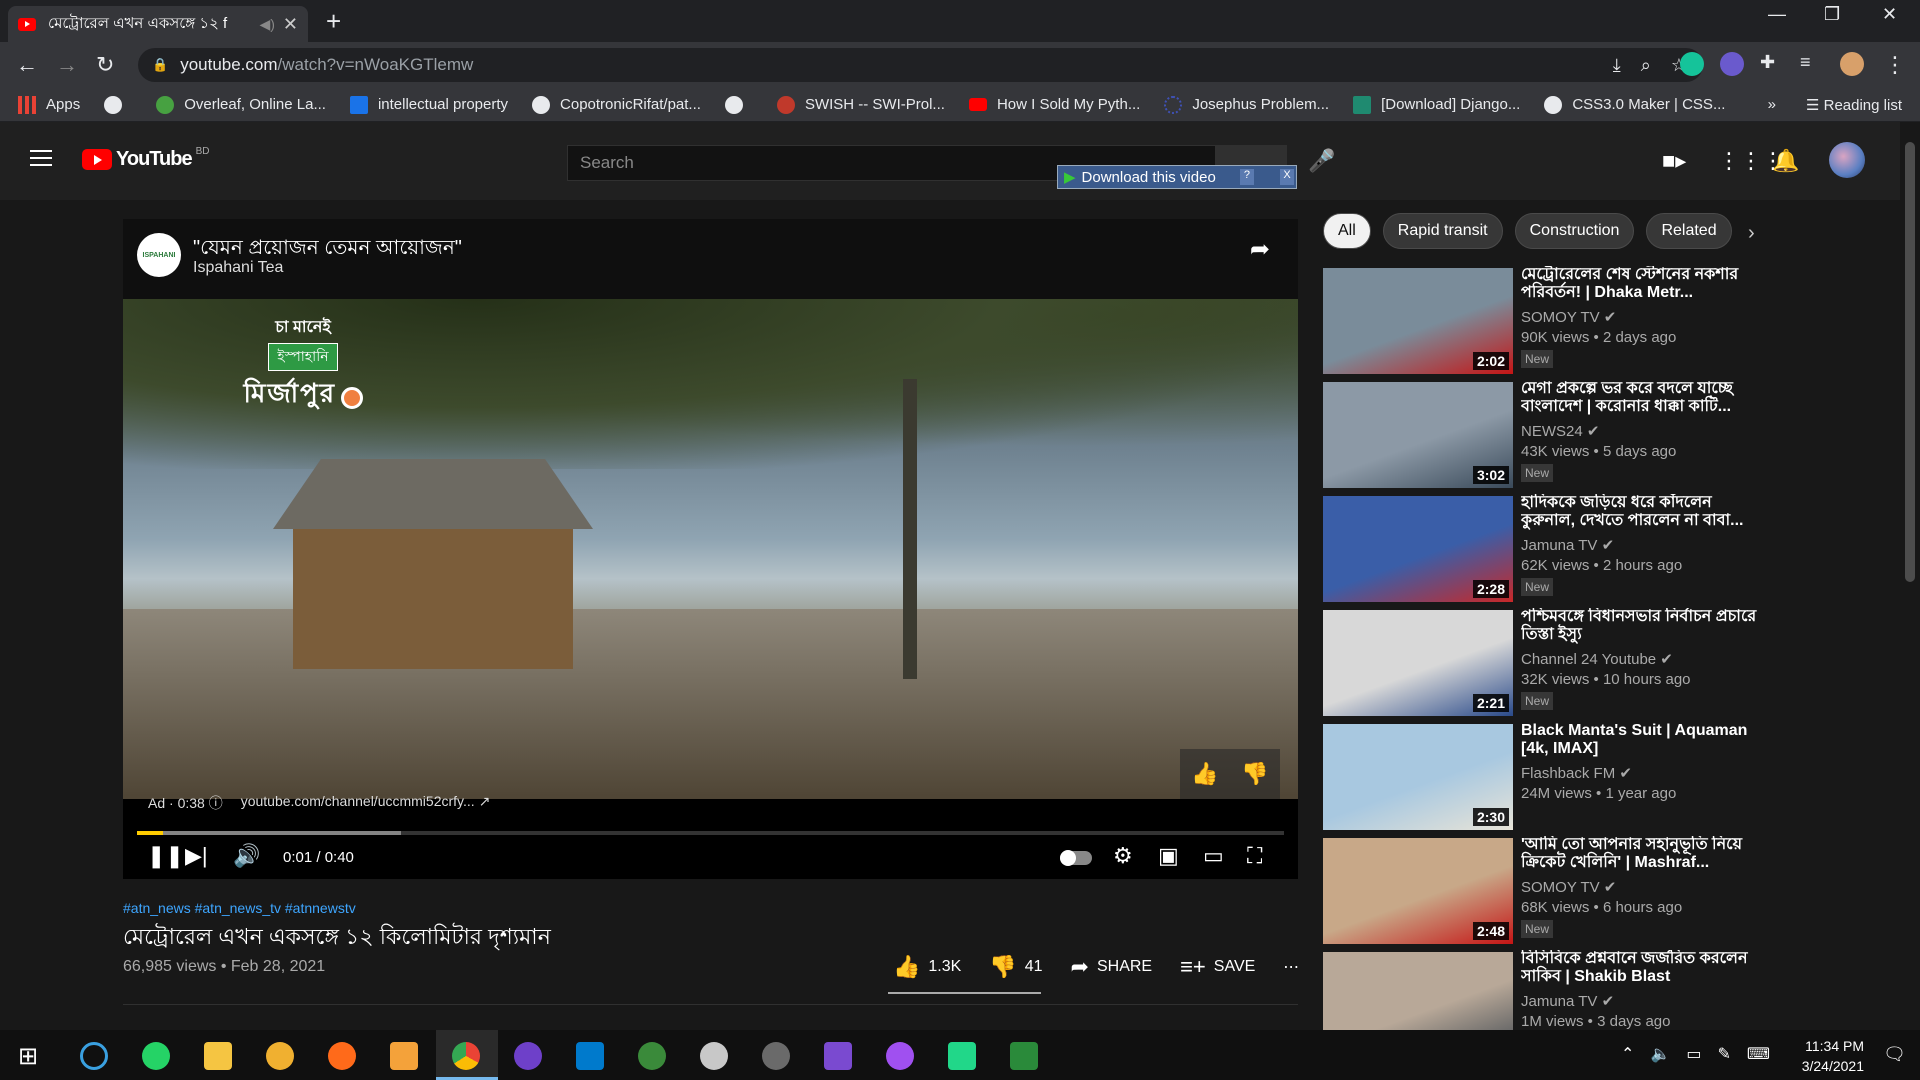  What do you see at coordinates (1418, 891) in the screenshot?
I see `recommendation-thumbnail: 2:48` at bounding box center [1418, 891].